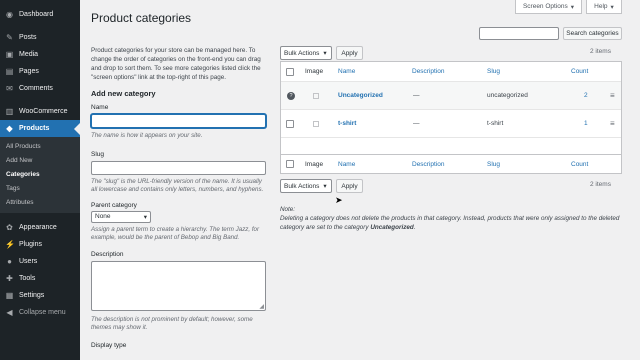 The height and width of the screenshot is (360, 640). What do you see at coordinates (349, 53) in the screenshot?
I see `apply-button-top: Apply` at bounding box center [349, 53].